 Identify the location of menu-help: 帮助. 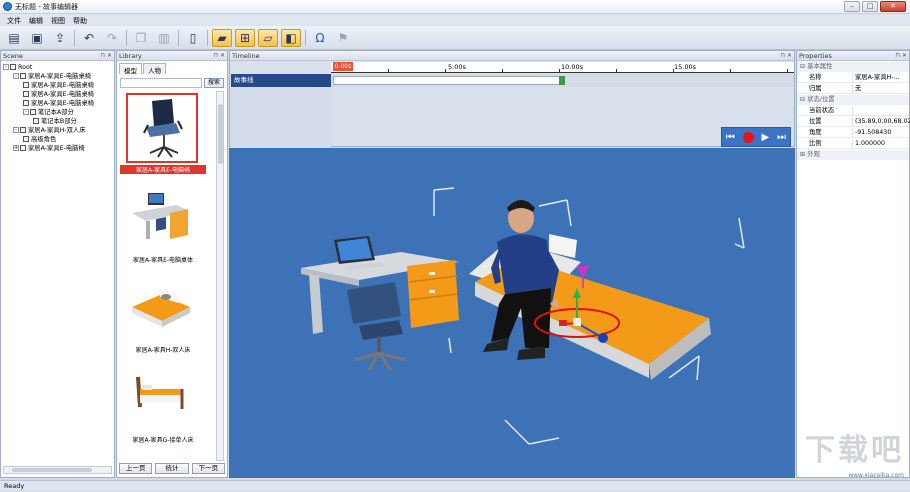
(81, 20).